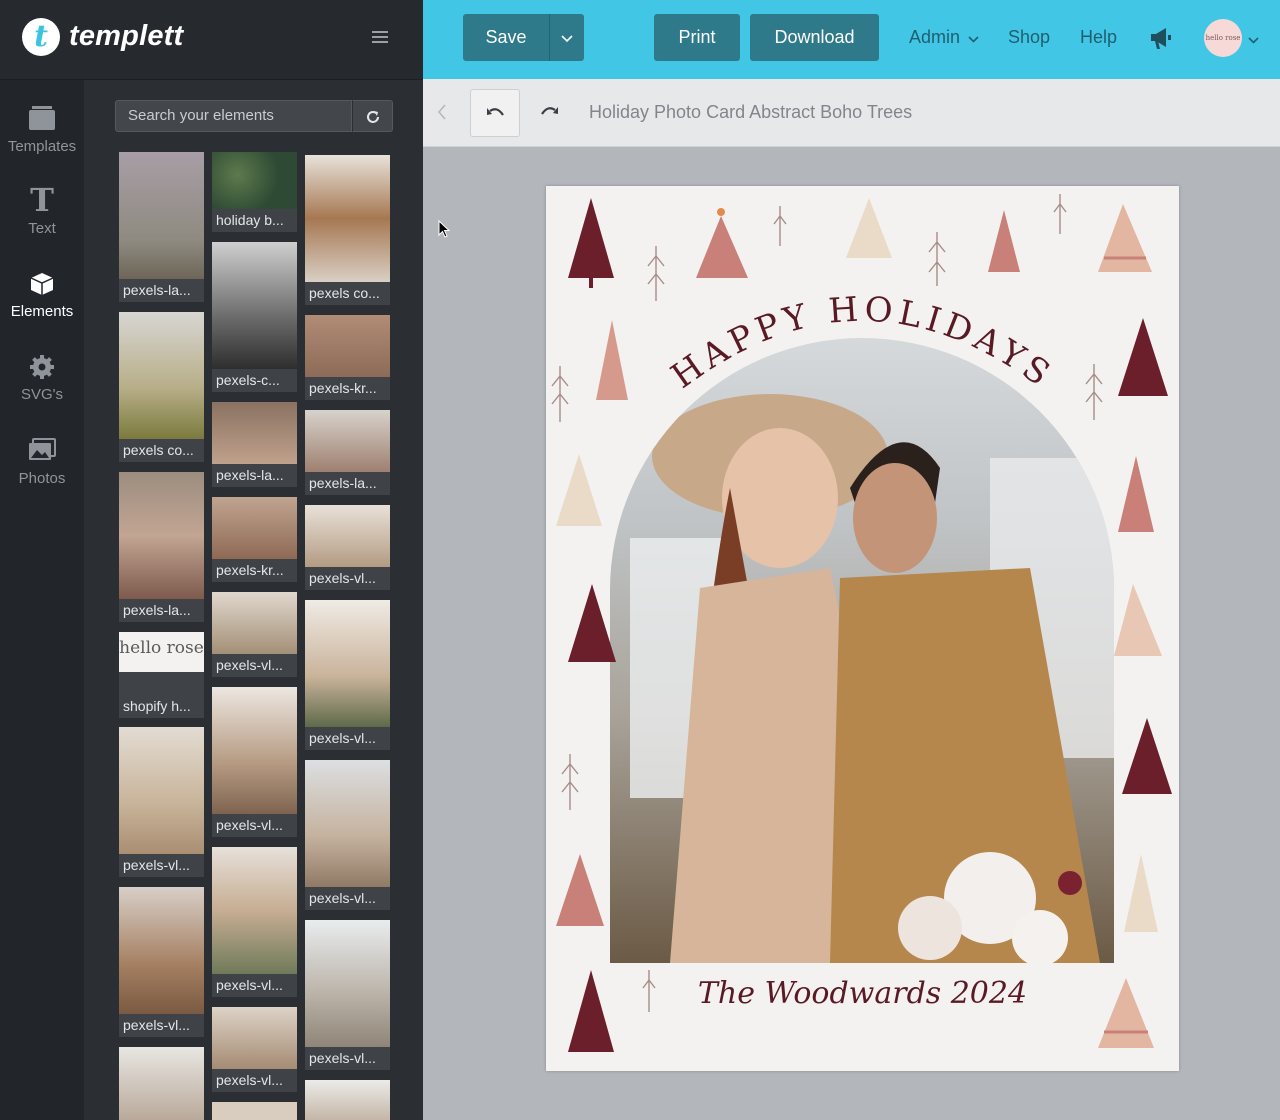 The width and height of the screenshot is (1280, 1120). I want to click on back-button, so click(442, 114).